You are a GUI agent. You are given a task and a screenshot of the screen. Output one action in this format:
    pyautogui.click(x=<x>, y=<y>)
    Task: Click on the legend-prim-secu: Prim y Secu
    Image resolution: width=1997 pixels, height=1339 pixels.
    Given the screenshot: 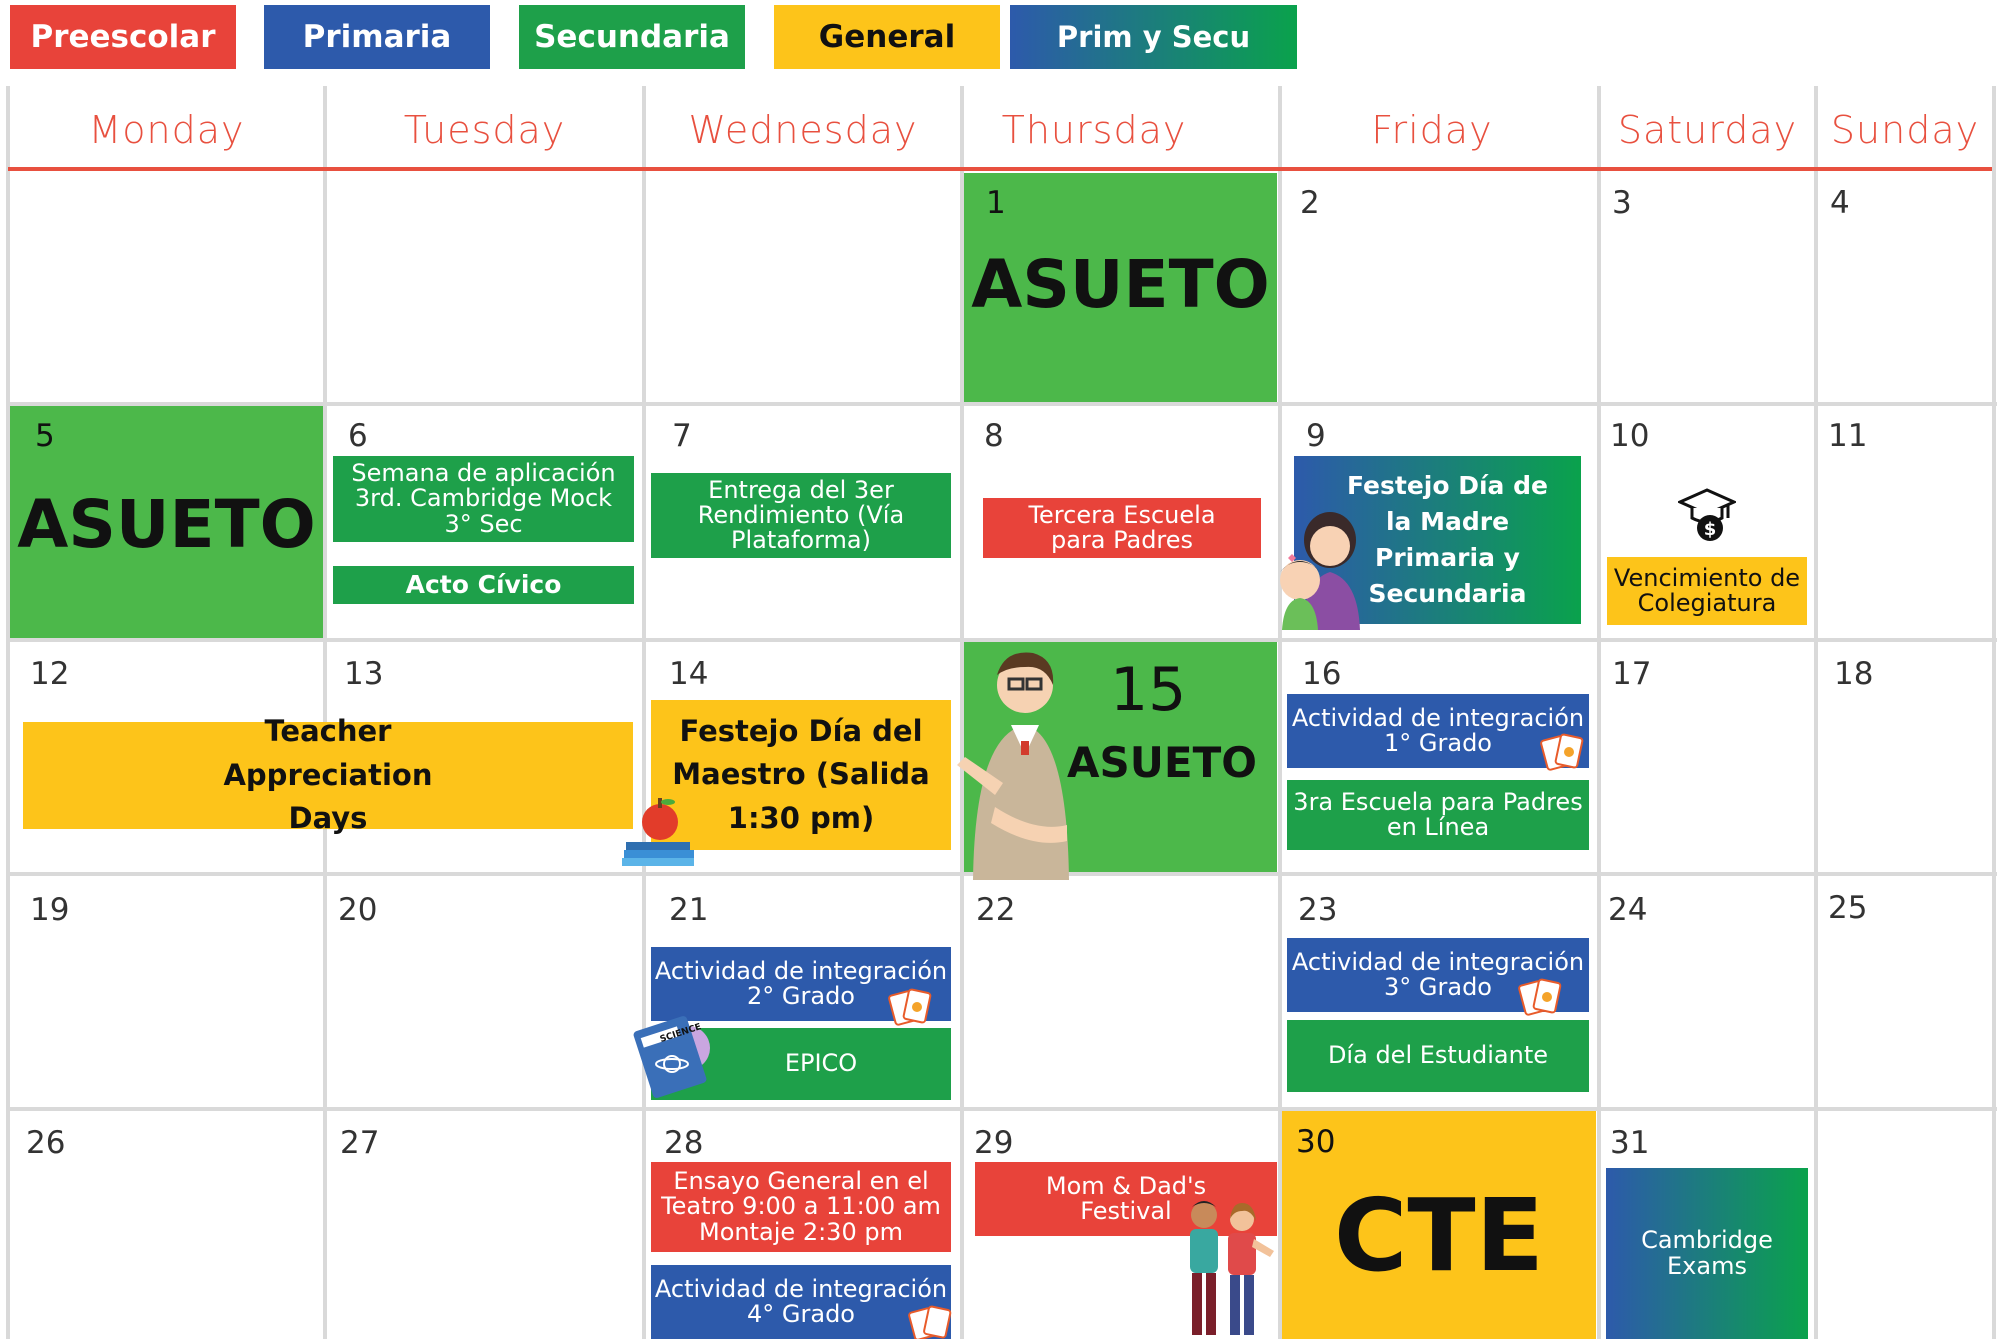 What is the action you would take?
    pyautogui.click(x=1153, y=37)
    